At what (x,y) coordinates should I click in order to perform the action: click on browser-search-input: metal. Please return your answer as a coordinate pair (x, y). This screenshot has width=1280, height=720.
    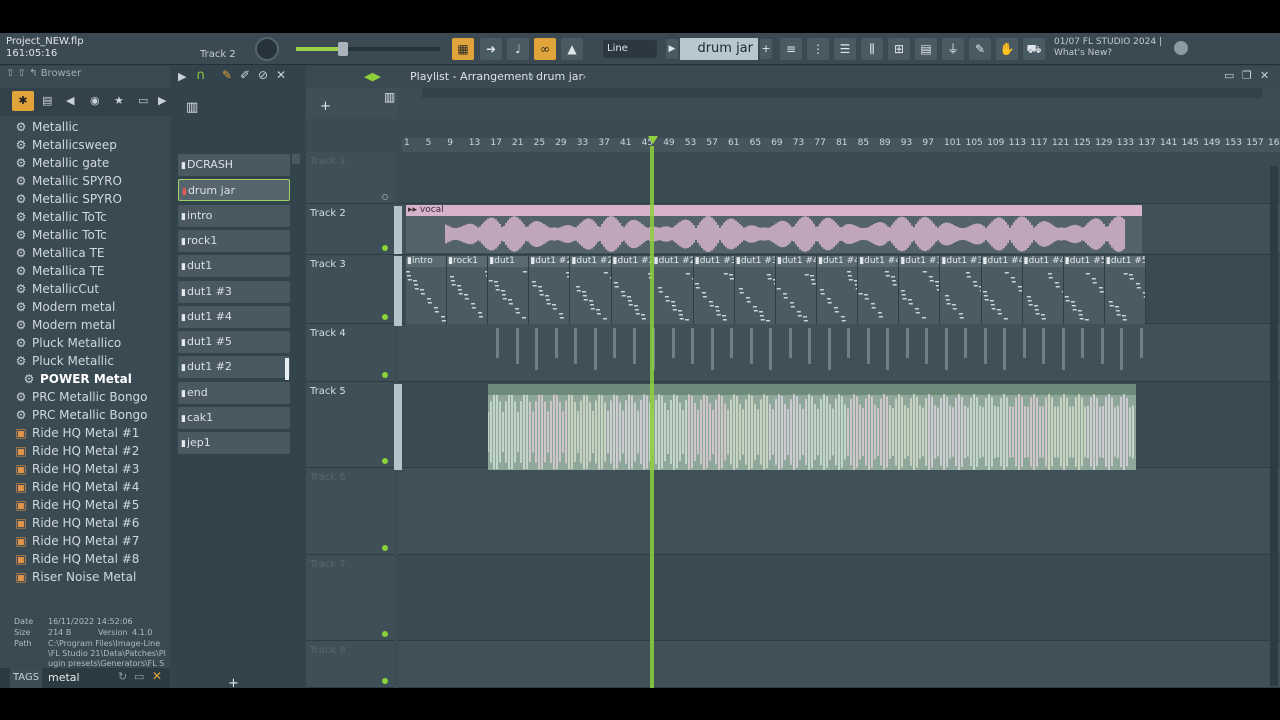
    Looking at the image, I should click on (79, 678).